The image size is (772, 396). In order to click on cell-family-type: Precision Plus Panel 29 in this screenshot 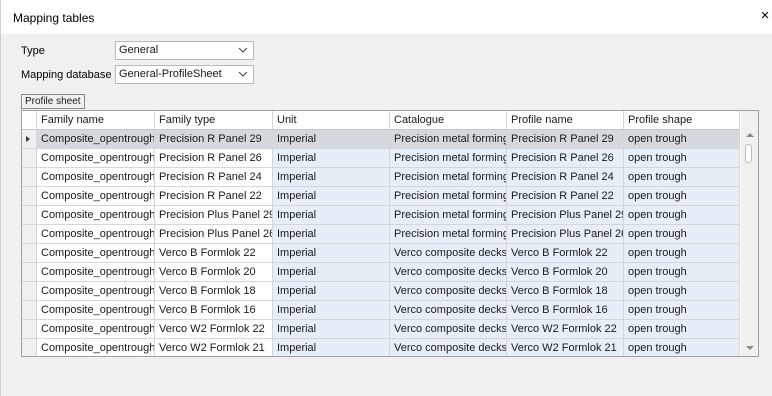, I will do `click(214, 215)`.